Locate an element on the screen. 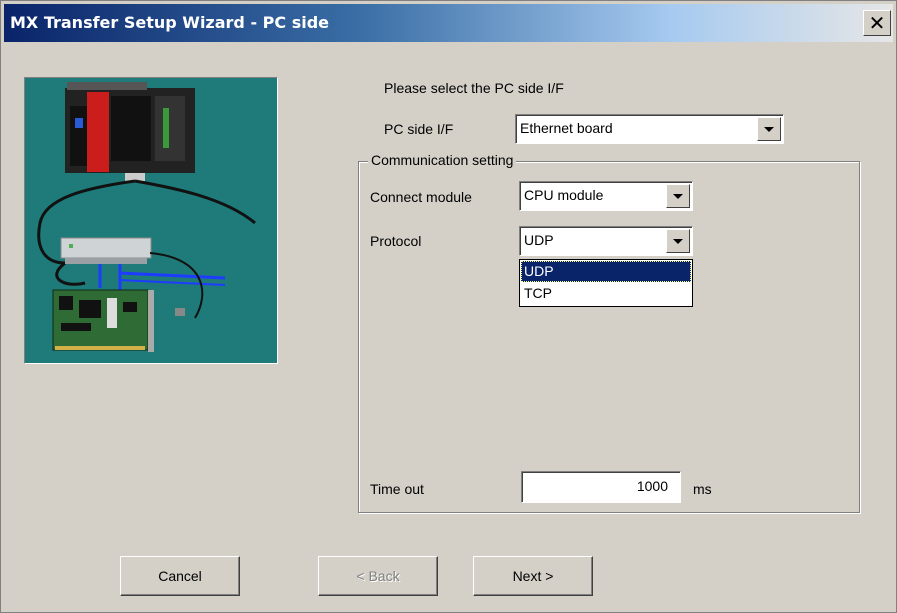 The width and height of the screenshot is (897, 613). pc-side-if-label: PC side I/F is located at coordinates (419, 129).